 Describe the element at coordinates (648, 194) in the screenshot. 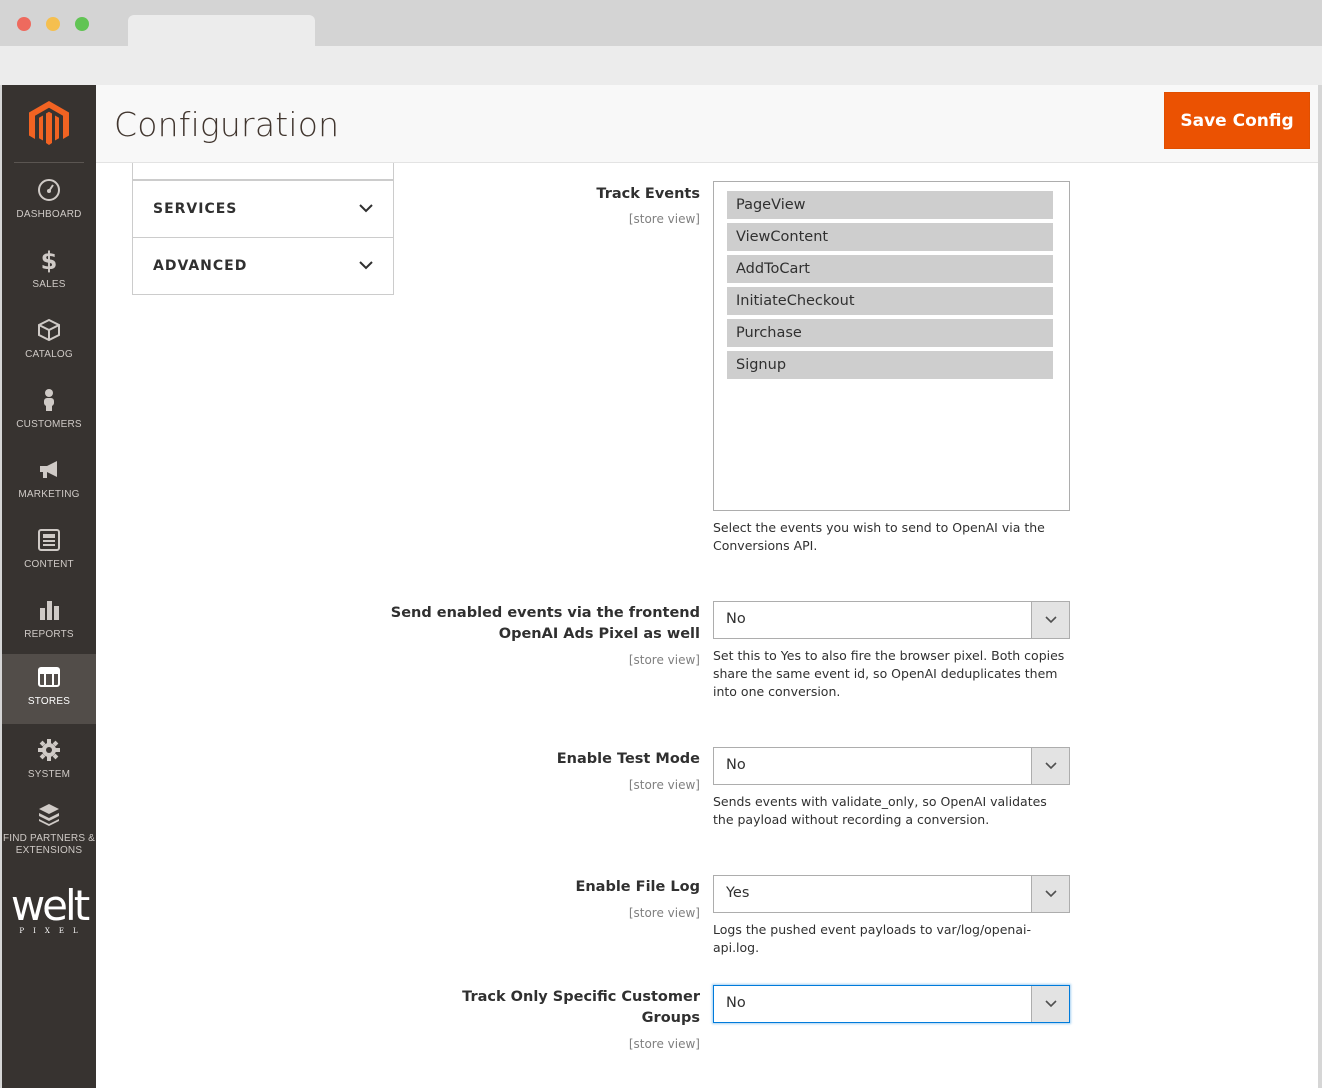

I see `track-events-label: Track Events` at that location.